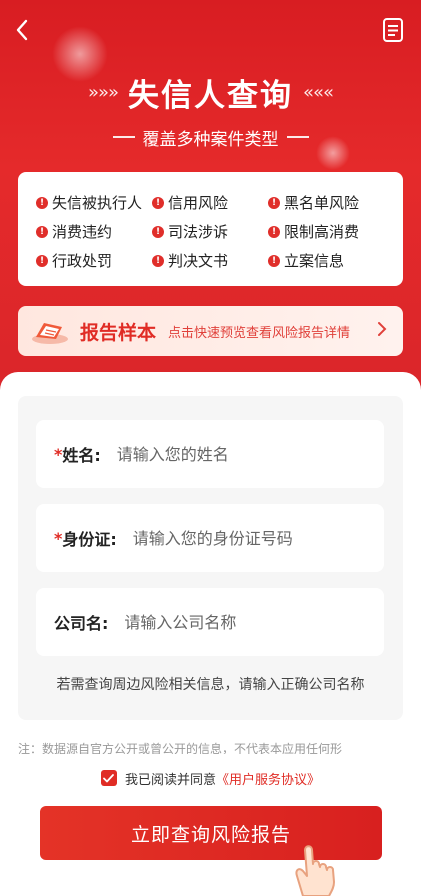 The image size is (421, 896). I want to click on id-card-field: * 身份证:, so click(210, 538).